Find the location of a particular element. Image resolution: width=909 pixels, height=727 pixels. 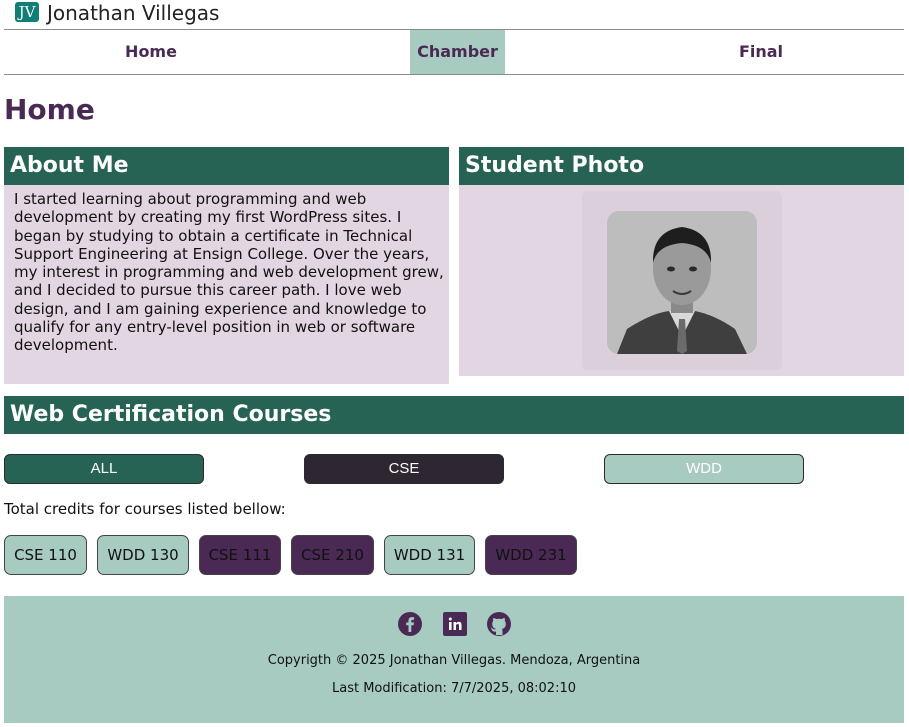

course-card: CSE 210 is located at coordinates (332, 555).